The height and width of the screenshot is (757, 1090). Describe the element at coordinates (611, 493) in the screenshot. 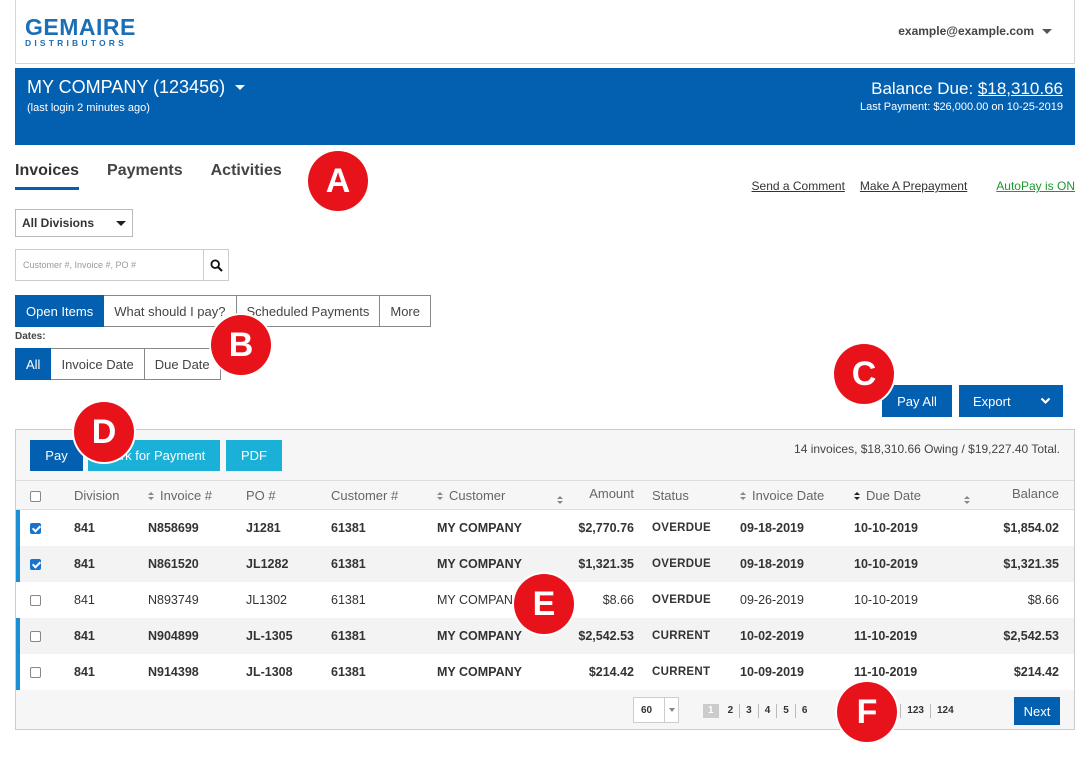

I see `col-label: Amount` at that location.